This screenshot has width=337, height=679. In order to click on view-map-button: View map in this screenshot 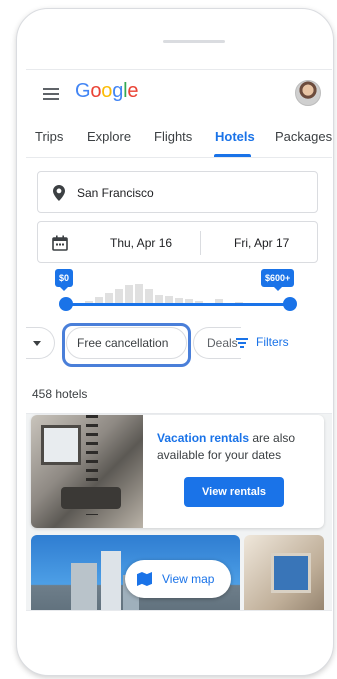, I will do `click(178, 579)`.